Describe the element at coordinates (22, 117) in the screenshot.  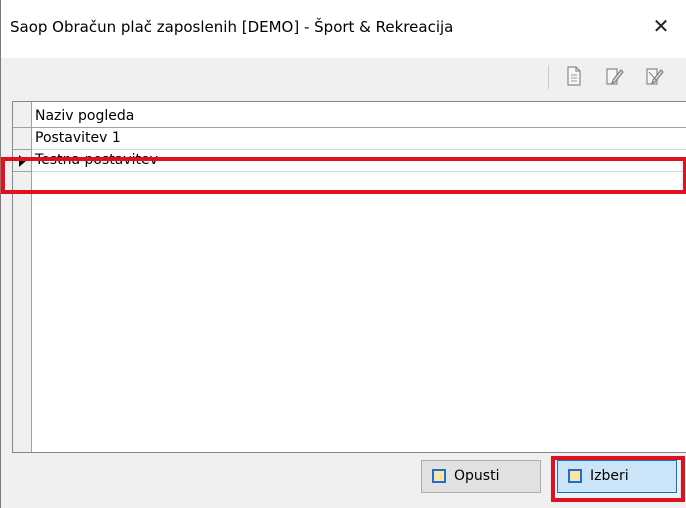
I see `header-corner` at that location.